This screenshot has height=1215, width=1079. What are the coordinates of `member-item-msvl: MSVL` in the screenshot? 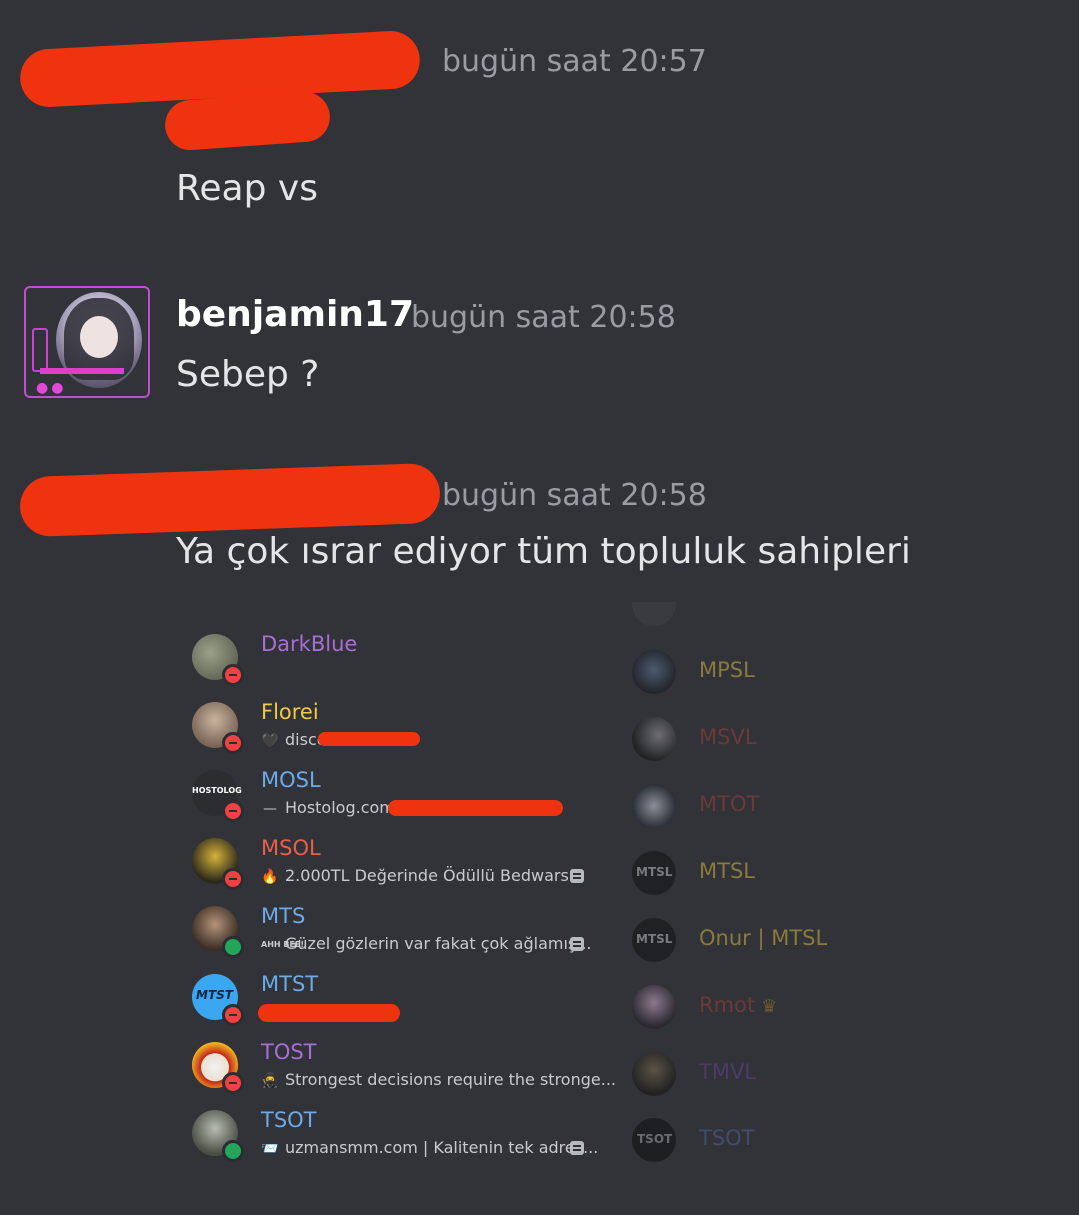 It's located at (780, 741).